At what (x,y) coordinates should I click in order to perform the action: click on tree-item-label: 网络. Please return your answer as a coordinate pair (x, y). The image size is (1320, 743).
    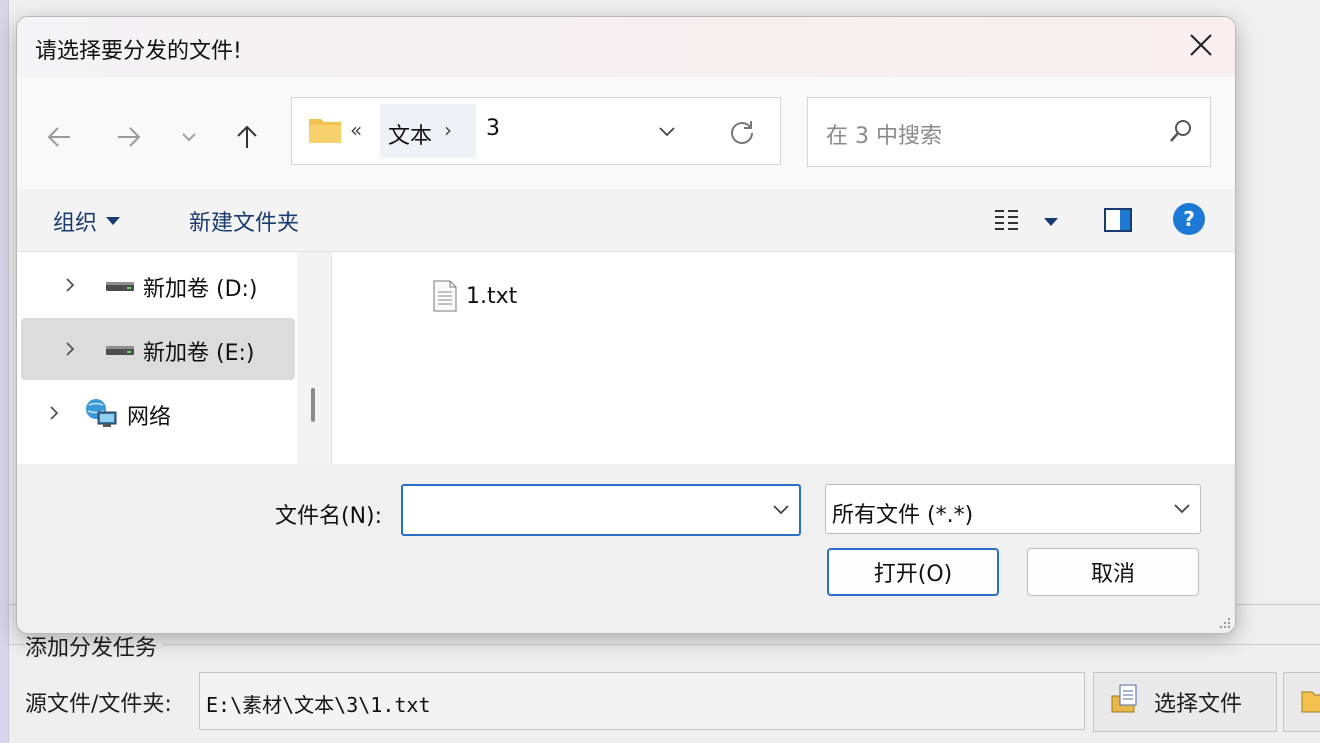
    Looking at the image, I should click on (149, 417).